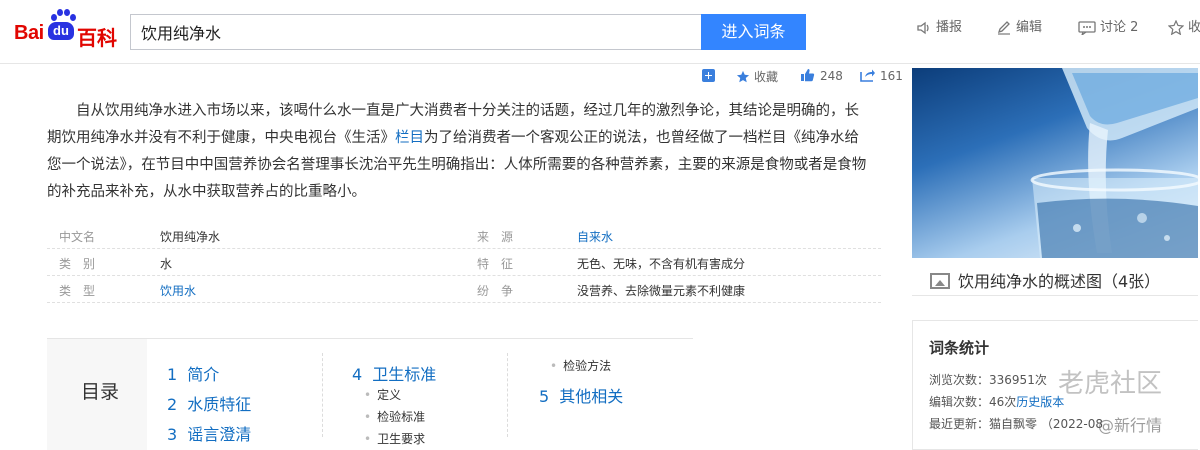  What do you see at coordinates (753, 32) in the screenshot?
I see `enter-entry-button: 进入词条` at bounding box center [753, 32].